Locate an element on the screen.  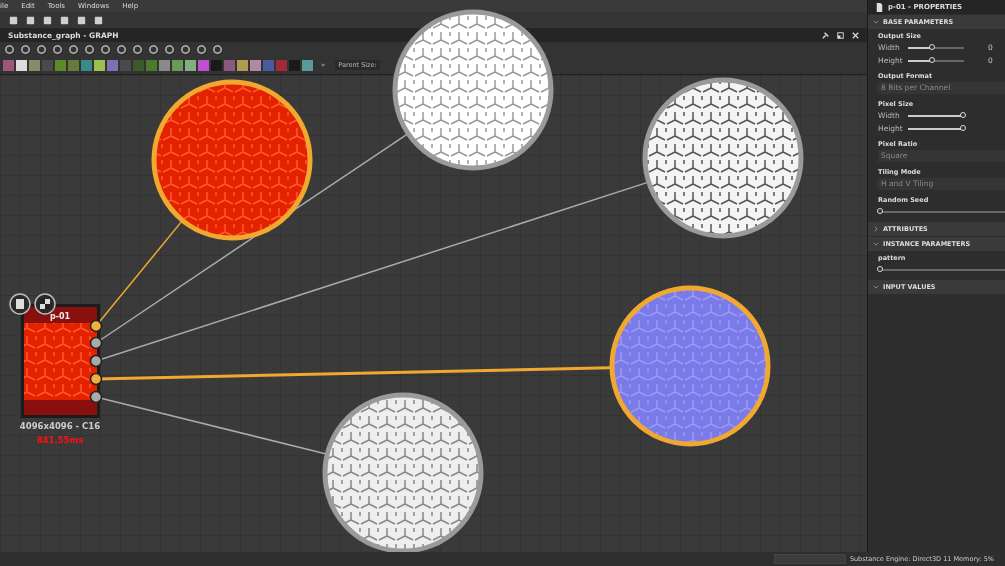
node-time: 841.55ms is located at coordinates (60, 440).